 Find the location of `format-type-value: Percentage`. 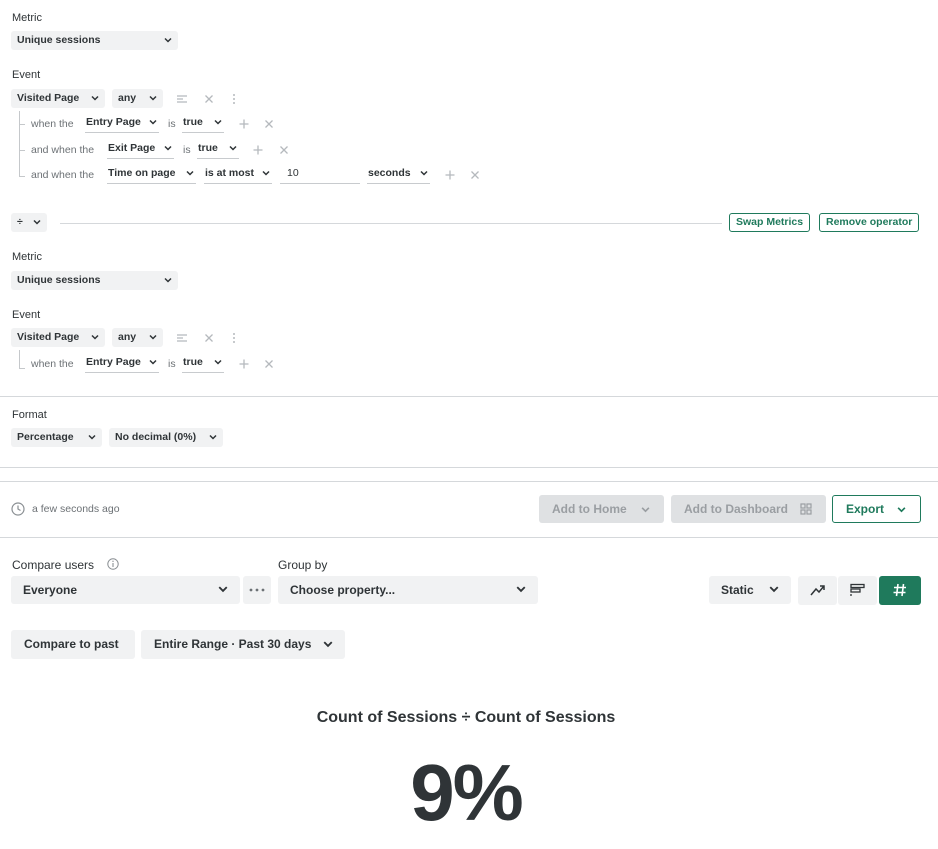

format-type-value: Percentage is located at coordinates (45, 437).